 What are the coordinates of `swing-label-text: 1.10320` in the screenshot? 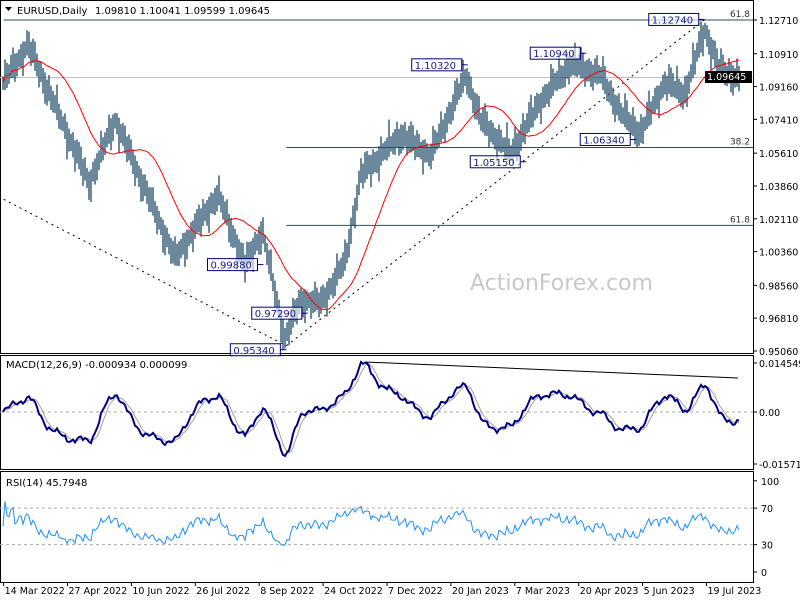 It's located at (435, 66).